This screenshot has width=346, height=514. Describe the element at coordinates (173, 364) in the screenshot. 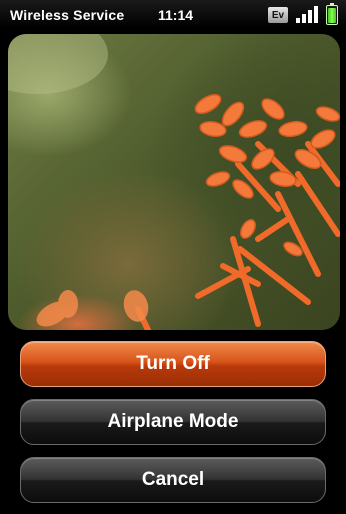

I see `turn-off-button: Turn Off` at that location.